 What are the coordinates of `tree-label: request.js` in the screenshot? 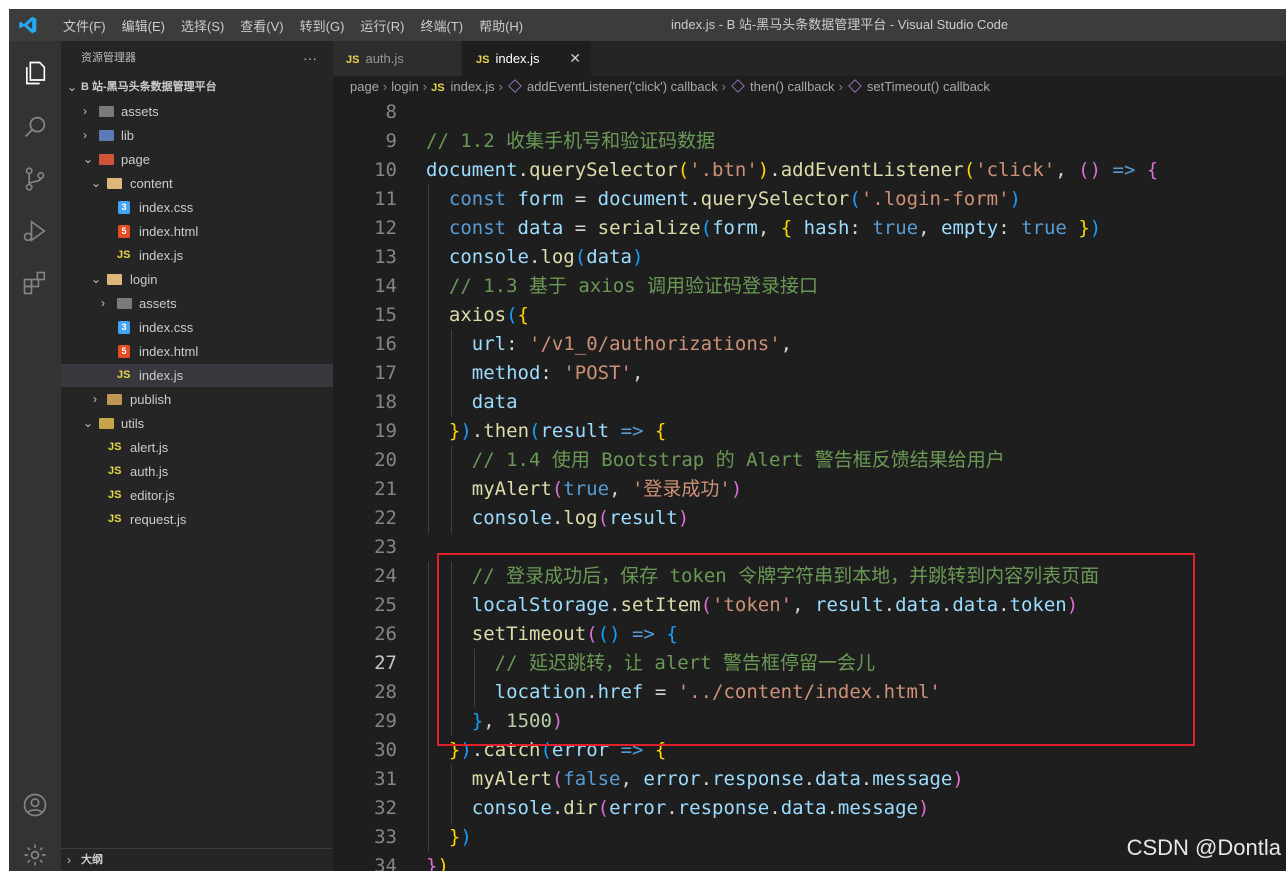 It's located at (158, 519).